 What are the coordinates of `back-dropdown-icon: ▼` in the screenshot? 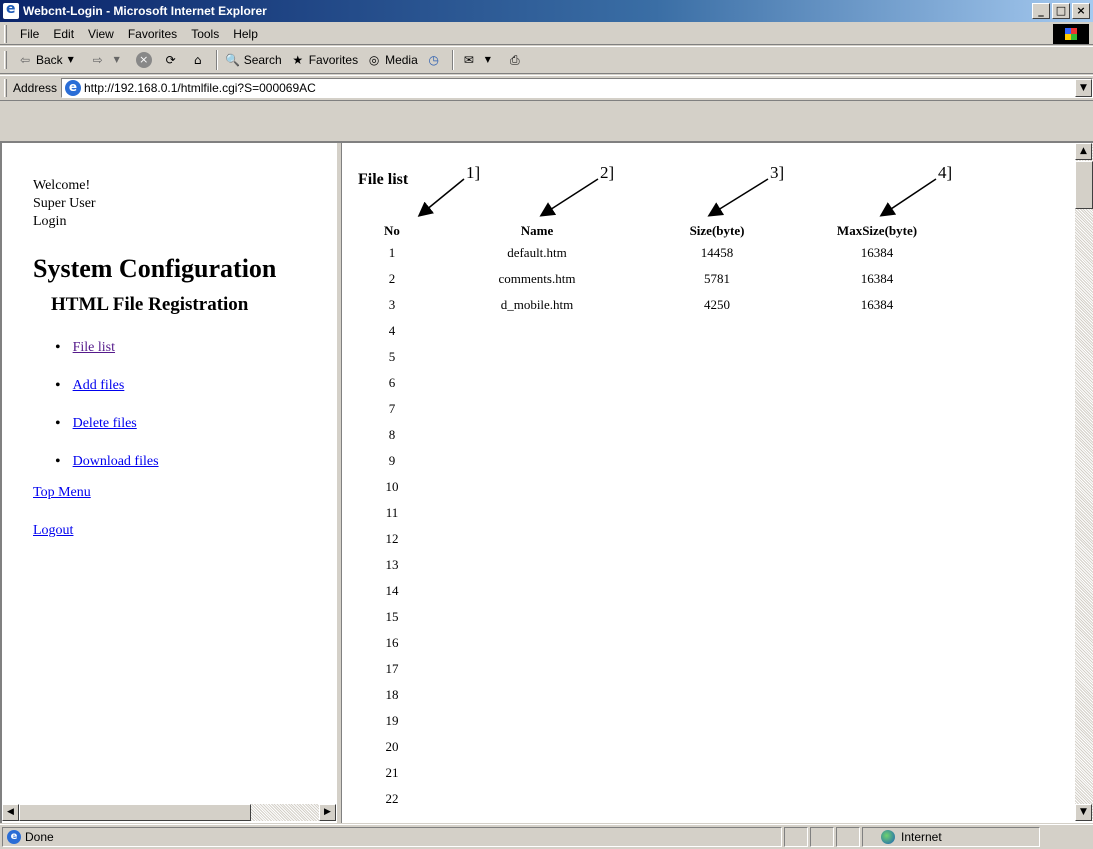 It's located at (71, 60).